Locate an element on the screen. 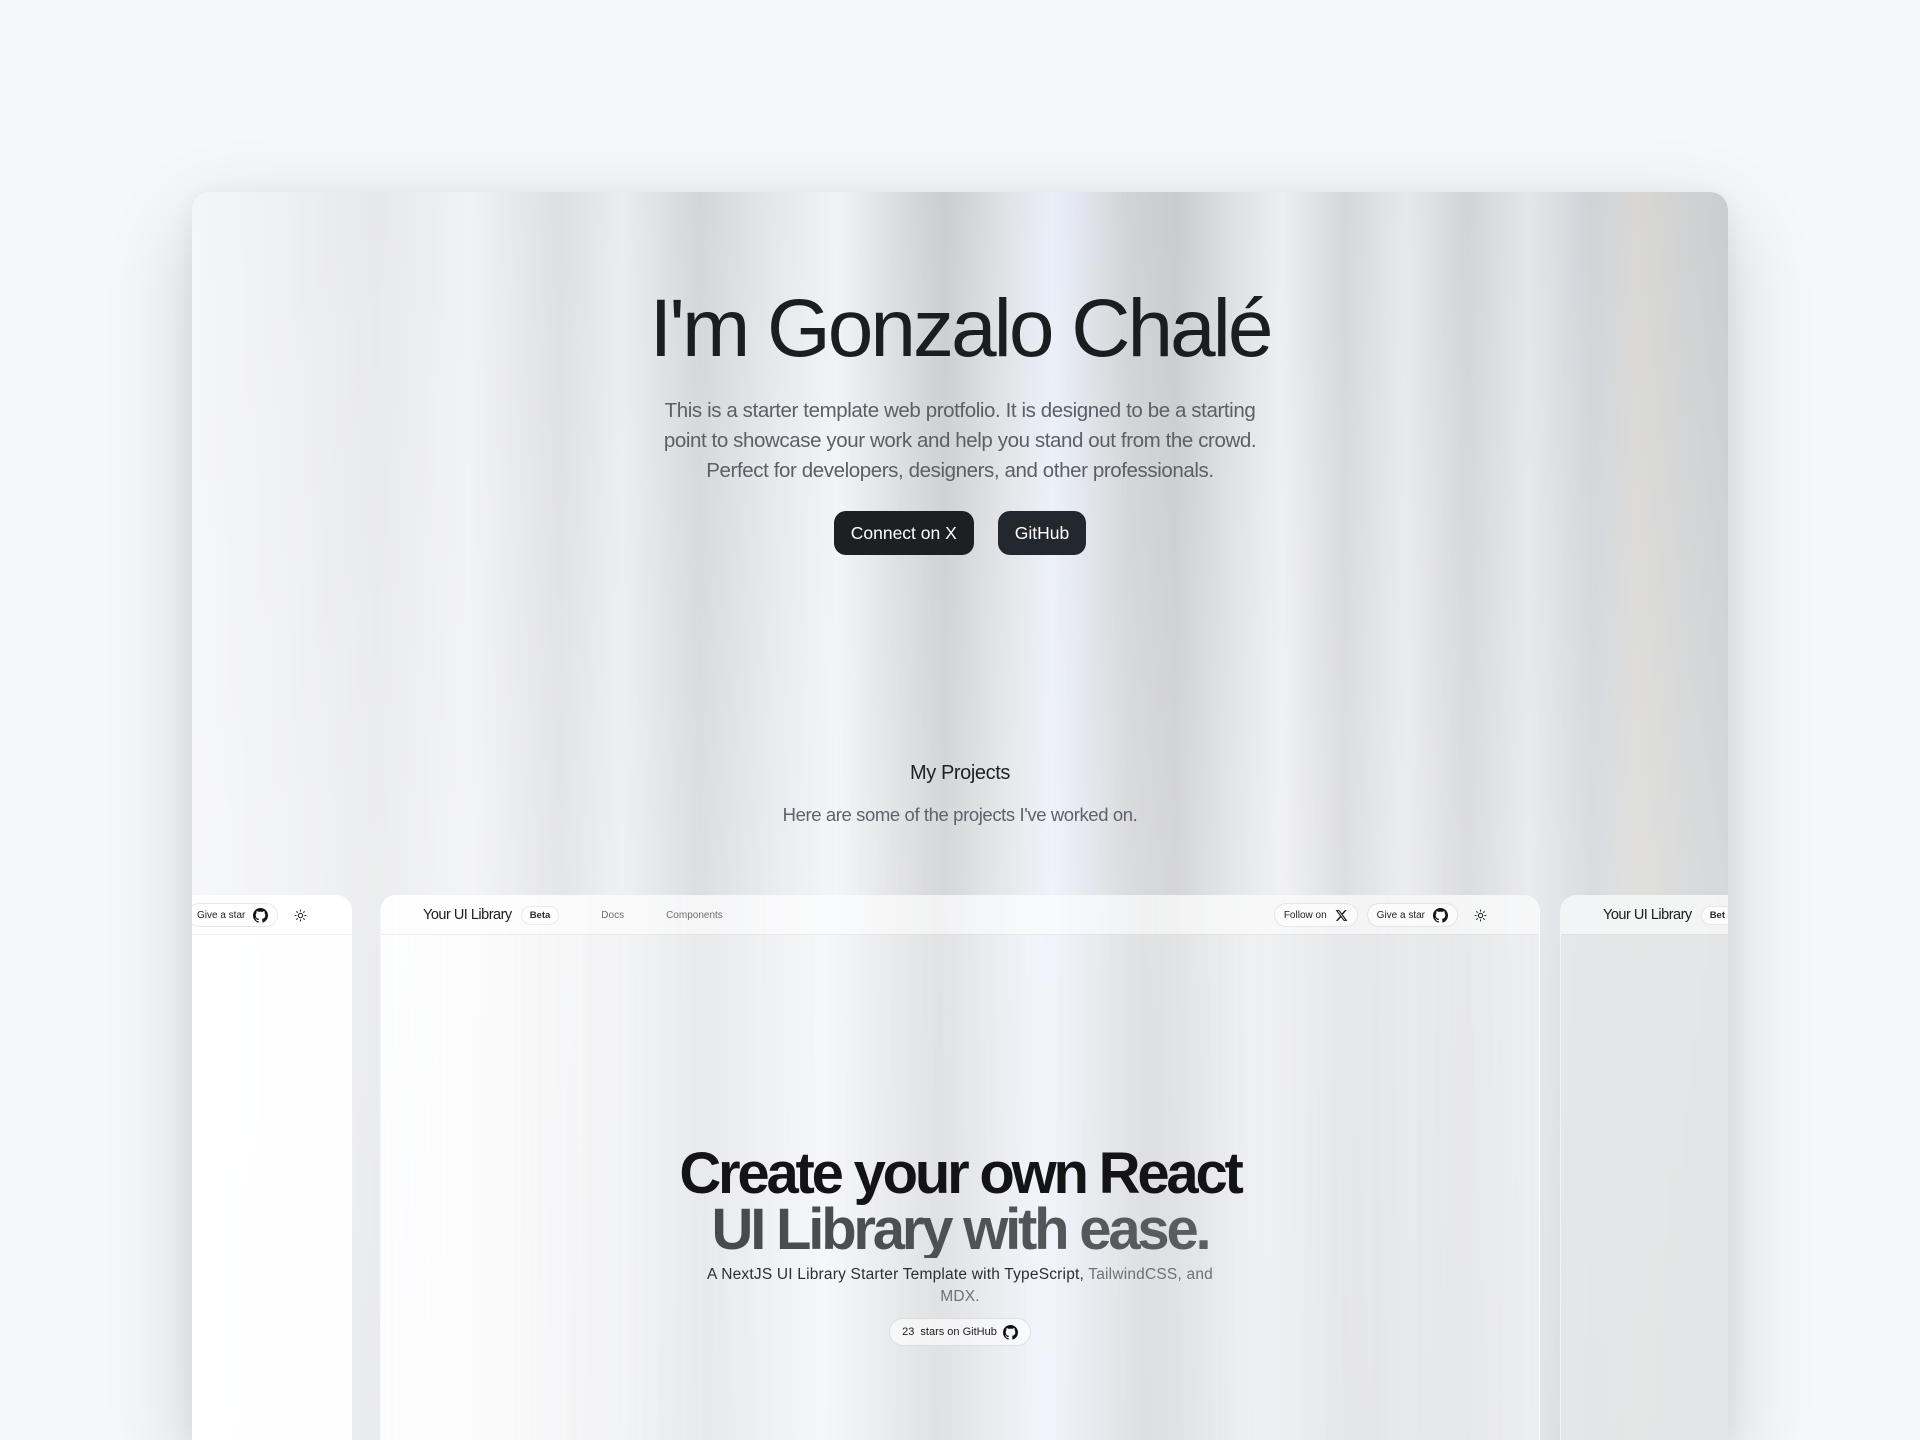  nav-docs: Docs is located at coordinates (612, 915).